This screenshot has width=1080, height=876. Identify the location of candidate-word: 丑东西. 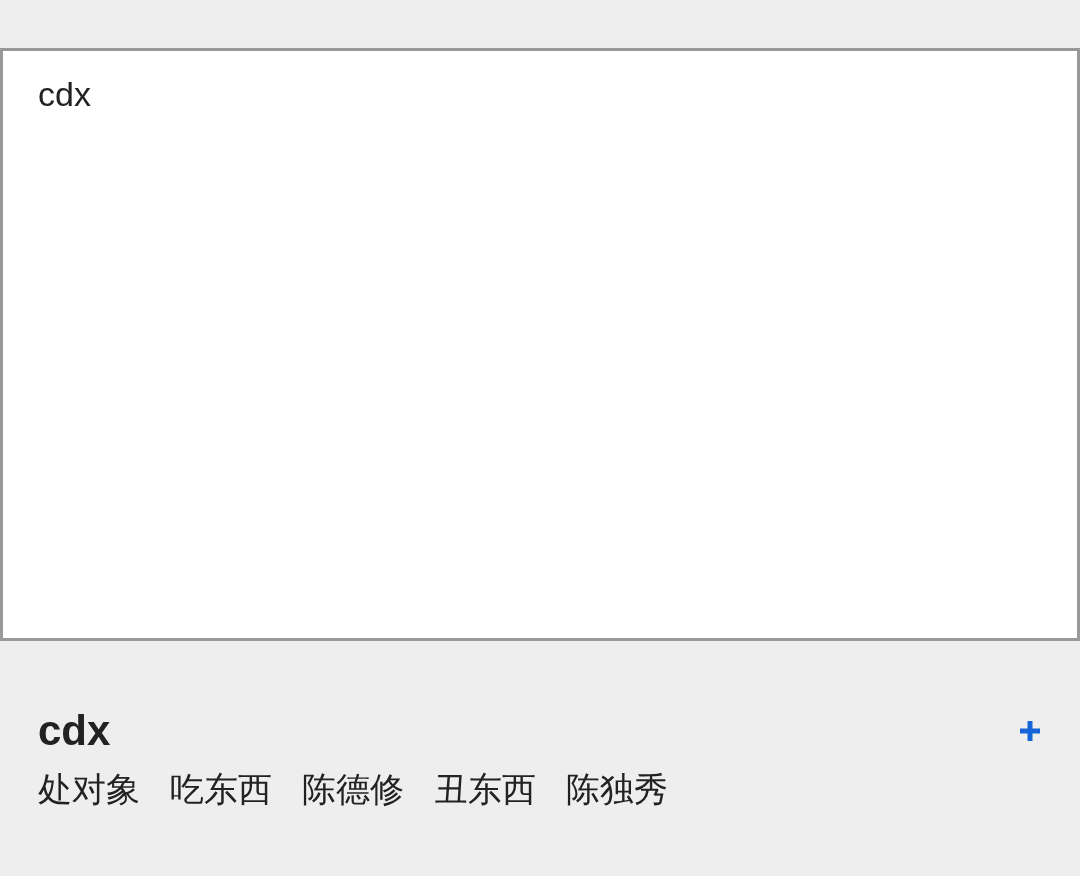
(485, 790).